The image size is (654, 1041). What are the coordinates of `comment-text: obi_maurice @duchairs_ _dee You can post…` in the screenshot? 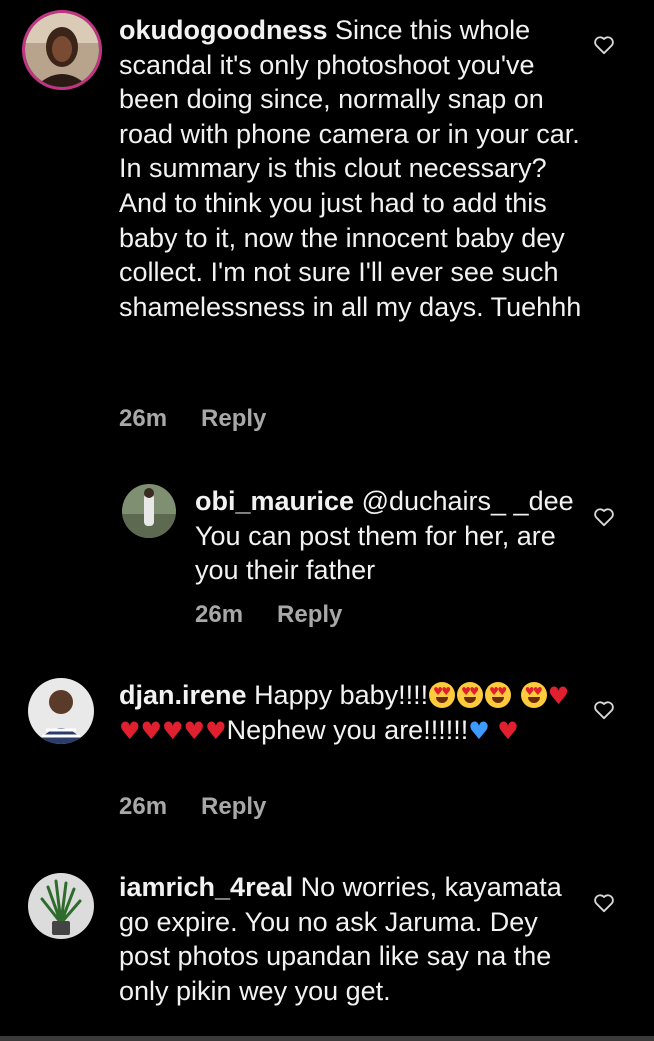 It's located at (385, 536).